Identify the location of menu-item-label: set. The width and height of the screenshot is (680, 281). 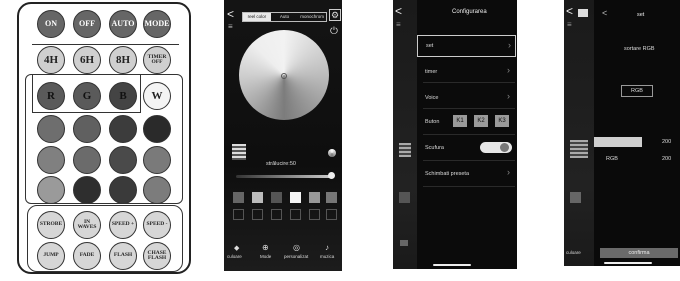
(430, 46).